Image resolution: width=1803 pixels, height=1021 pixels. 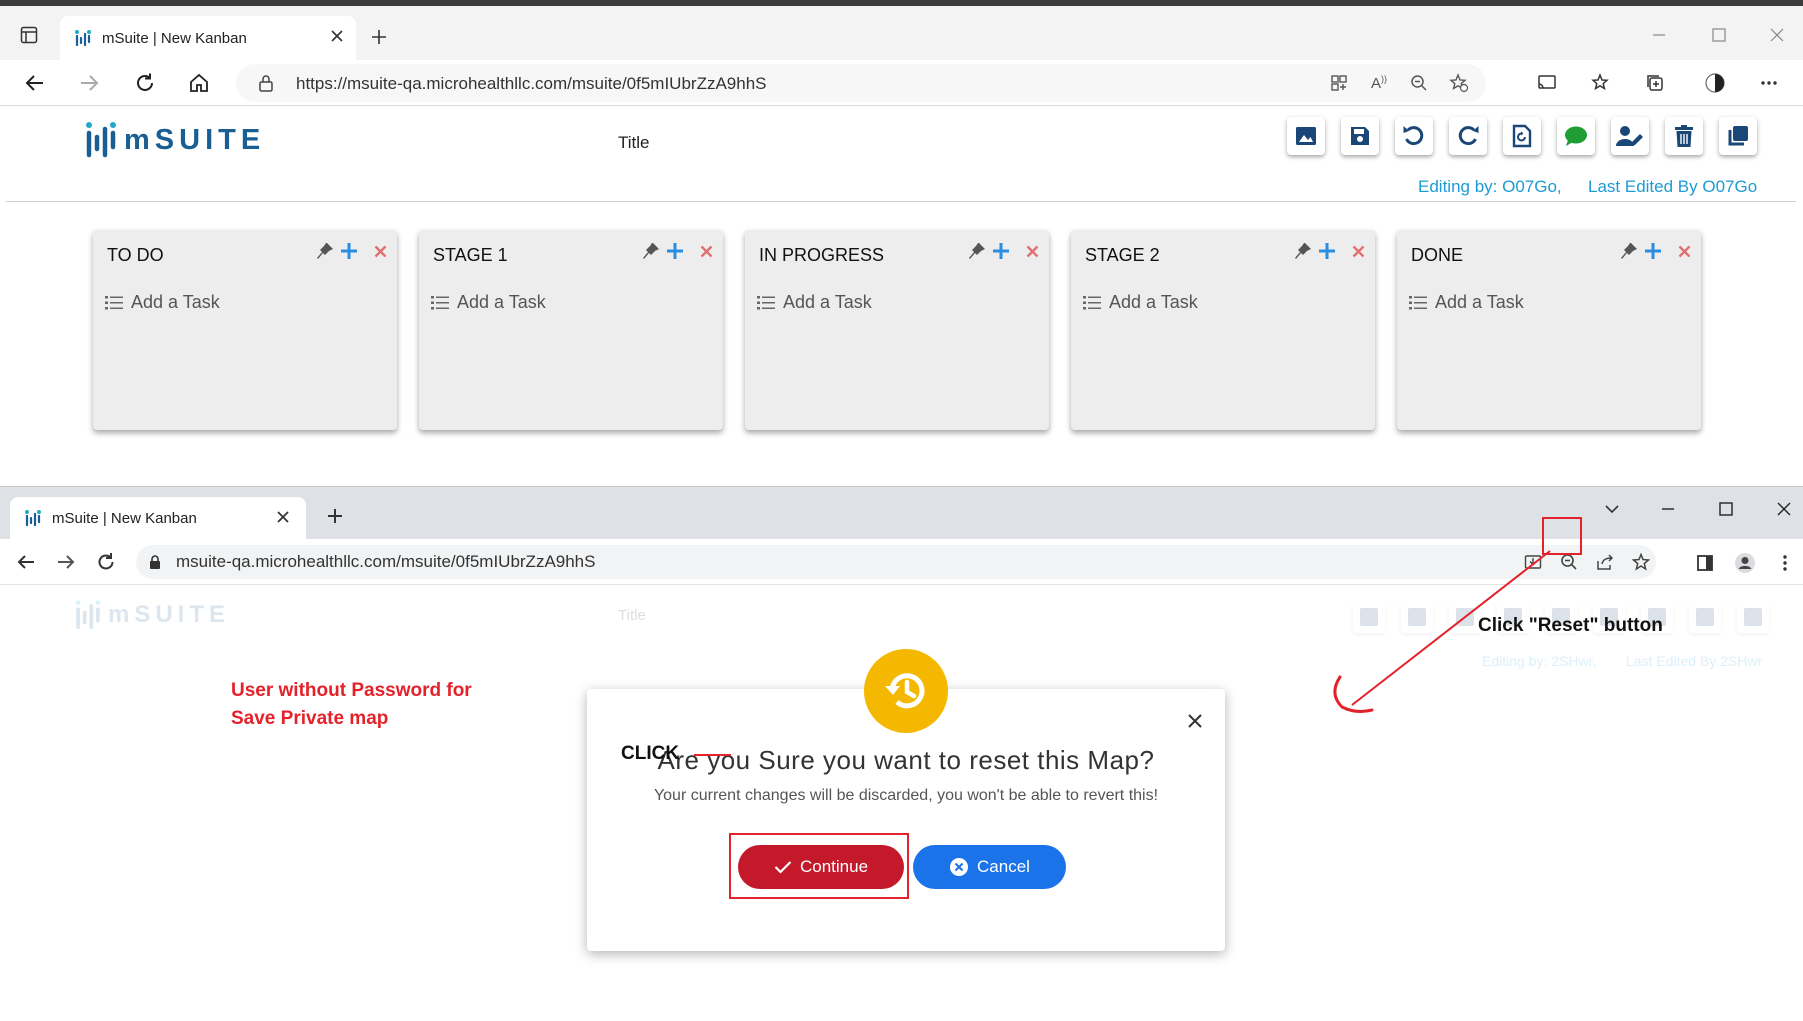 I want to click on stage-column: DONE Add a Task, so click(x=1549, y=330).